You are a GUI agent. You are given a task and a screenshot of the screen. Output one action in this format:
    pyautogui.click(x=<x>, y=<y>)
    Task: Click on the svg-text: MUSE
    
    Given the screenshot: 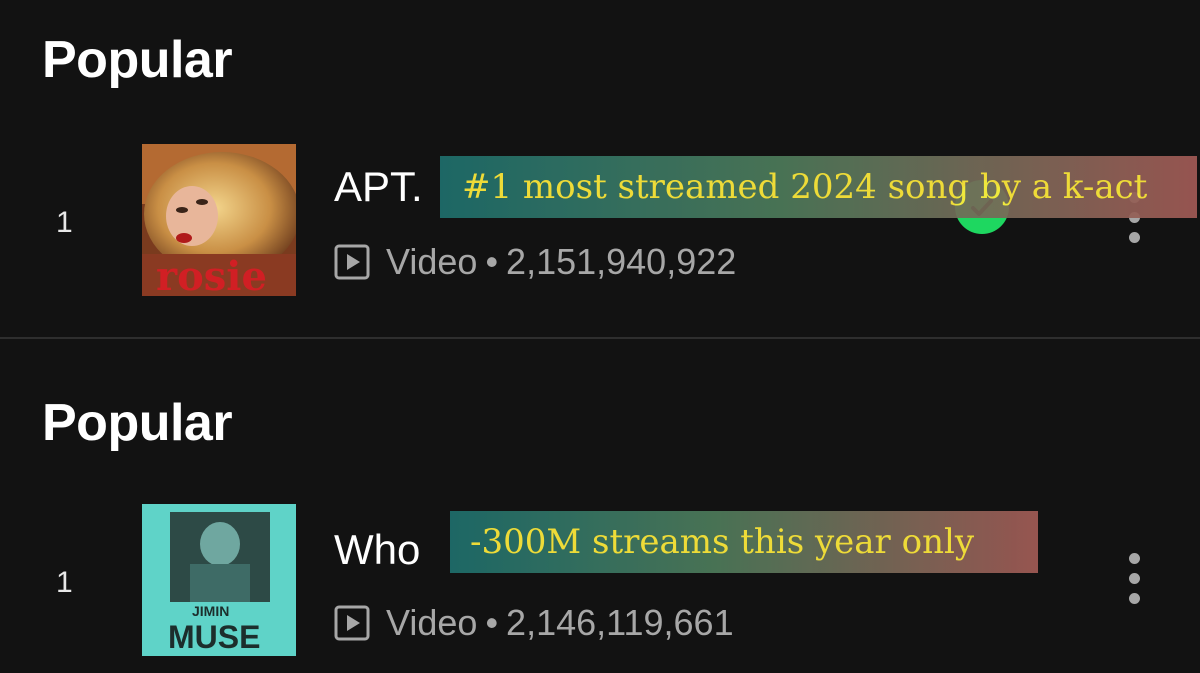 What is the action you would take?
    pyautogui.click(x=214, y=637)
    